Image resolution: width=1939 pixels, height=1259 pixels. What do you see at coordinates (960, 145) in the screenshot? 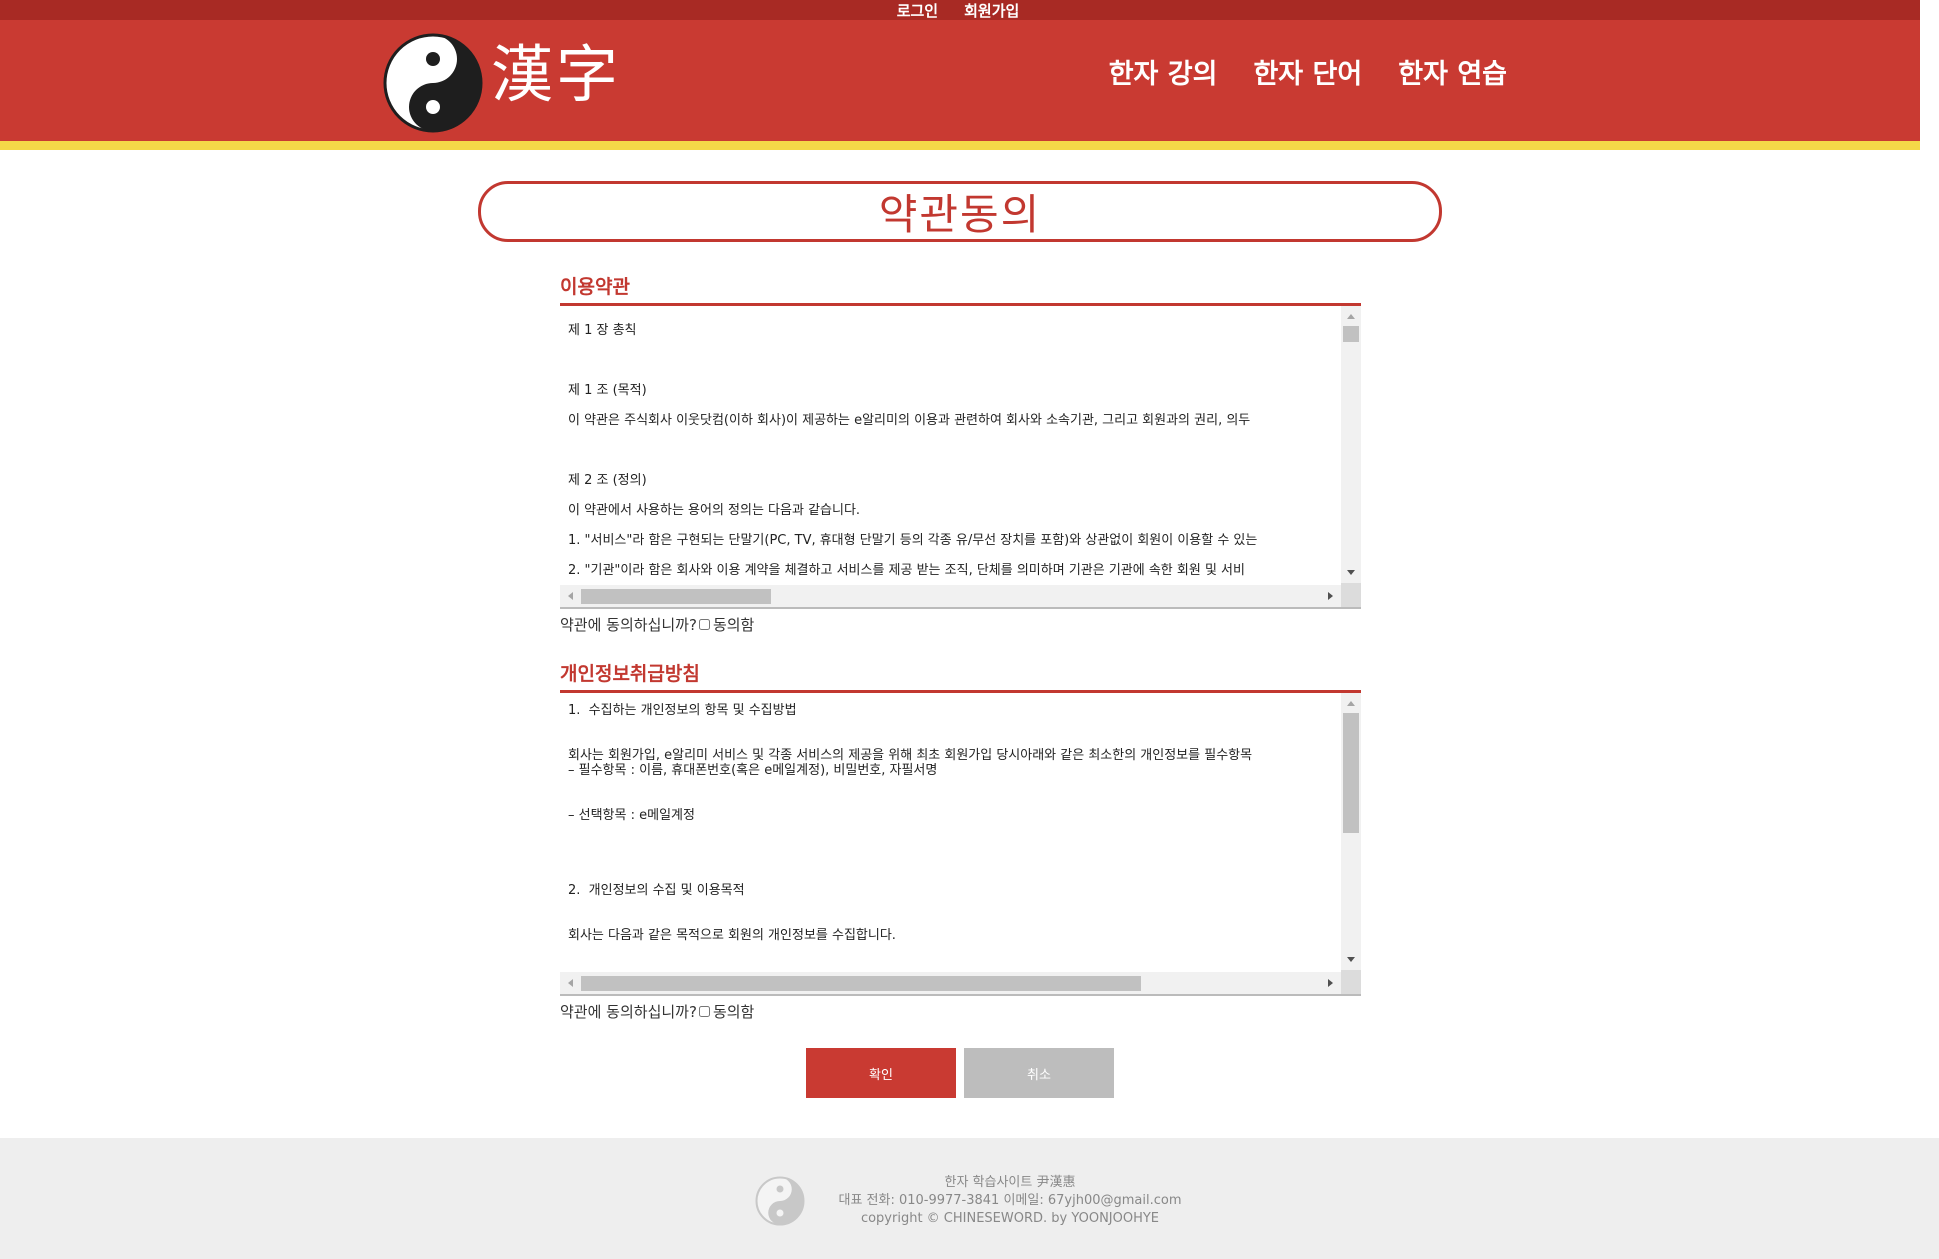
I see `header-stripe` at bounding box center [960, 145].